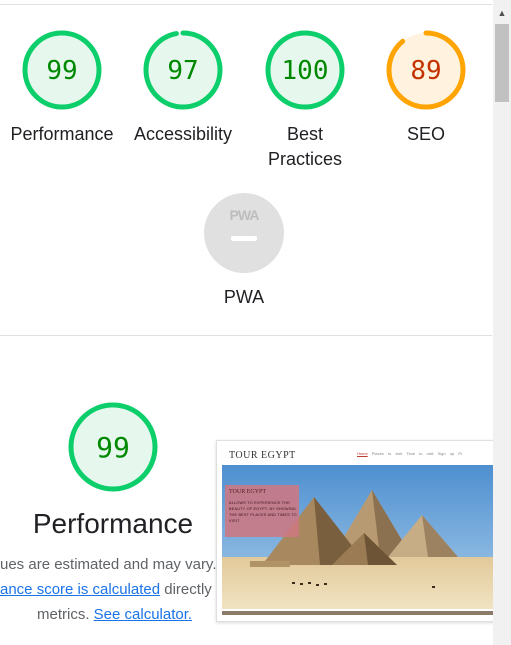 The width and height of the screenshot is (511, 645). Describe the element at coordinates (244, 215) in the screenshot. I see `pwa-badge-text: PWA` at that location.